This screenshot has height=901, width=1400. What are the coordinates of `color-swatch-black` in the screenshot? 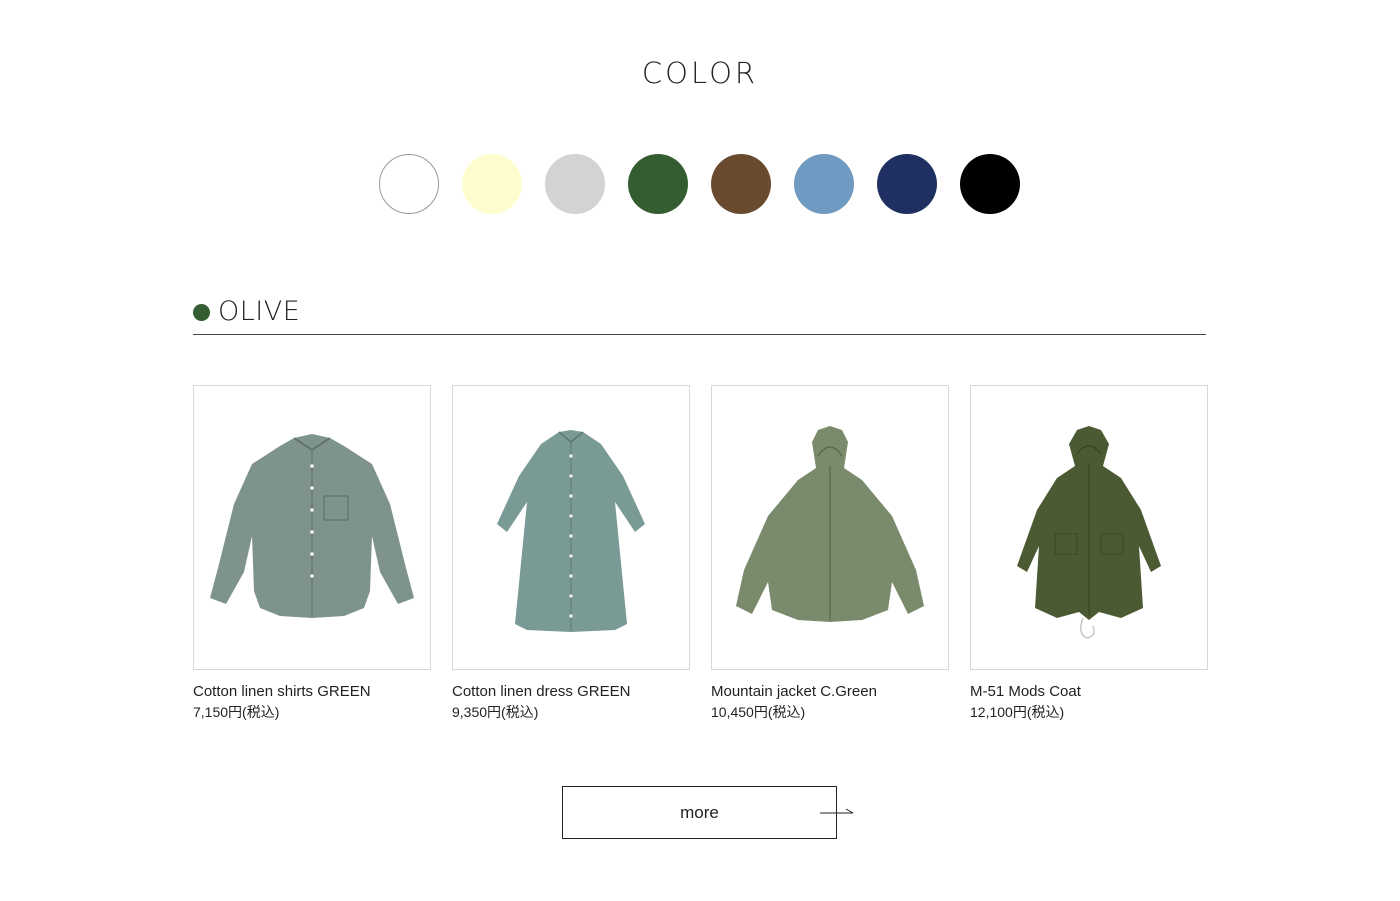 It's located at (990, 184).